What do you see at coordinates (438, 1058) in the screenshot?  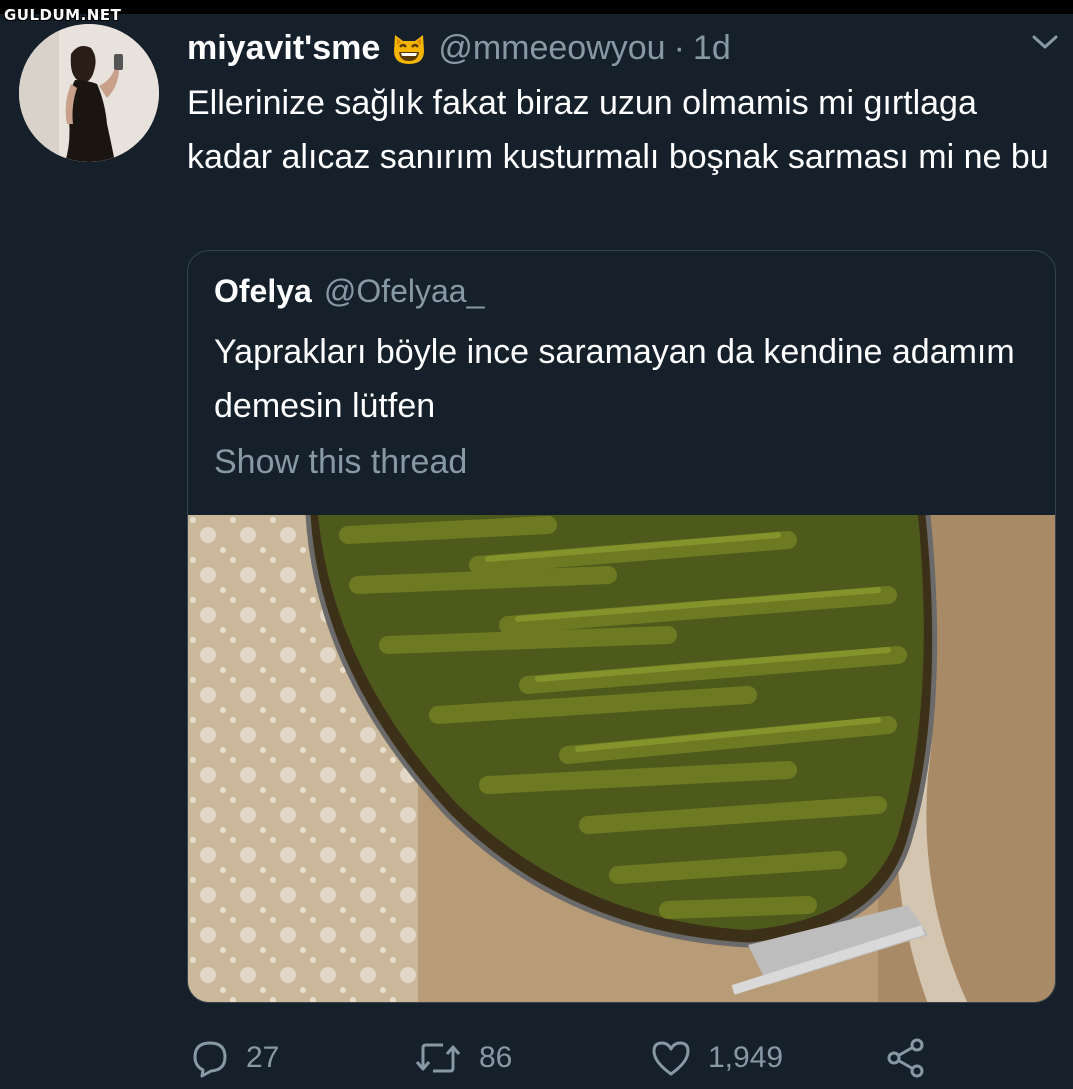 I see `retweet-icon` at bounding box center [438, 1058].